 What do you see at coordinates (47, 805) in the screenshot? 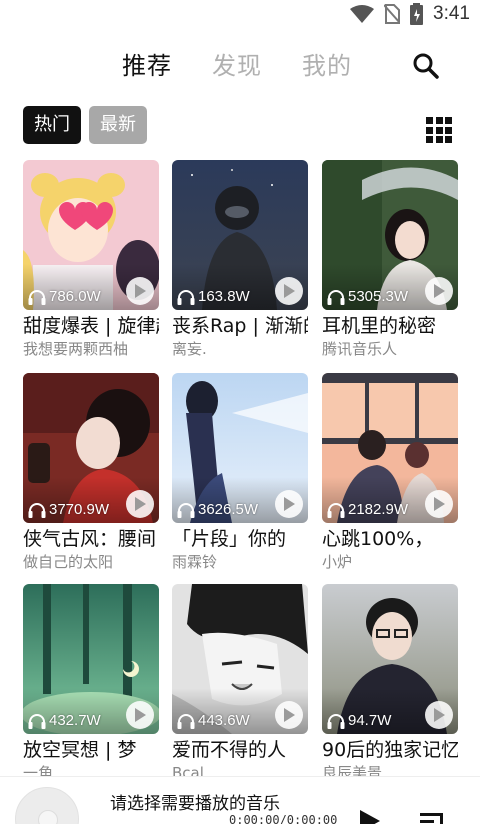
I see `album-disc-icon` at bounding box center [47, 805].